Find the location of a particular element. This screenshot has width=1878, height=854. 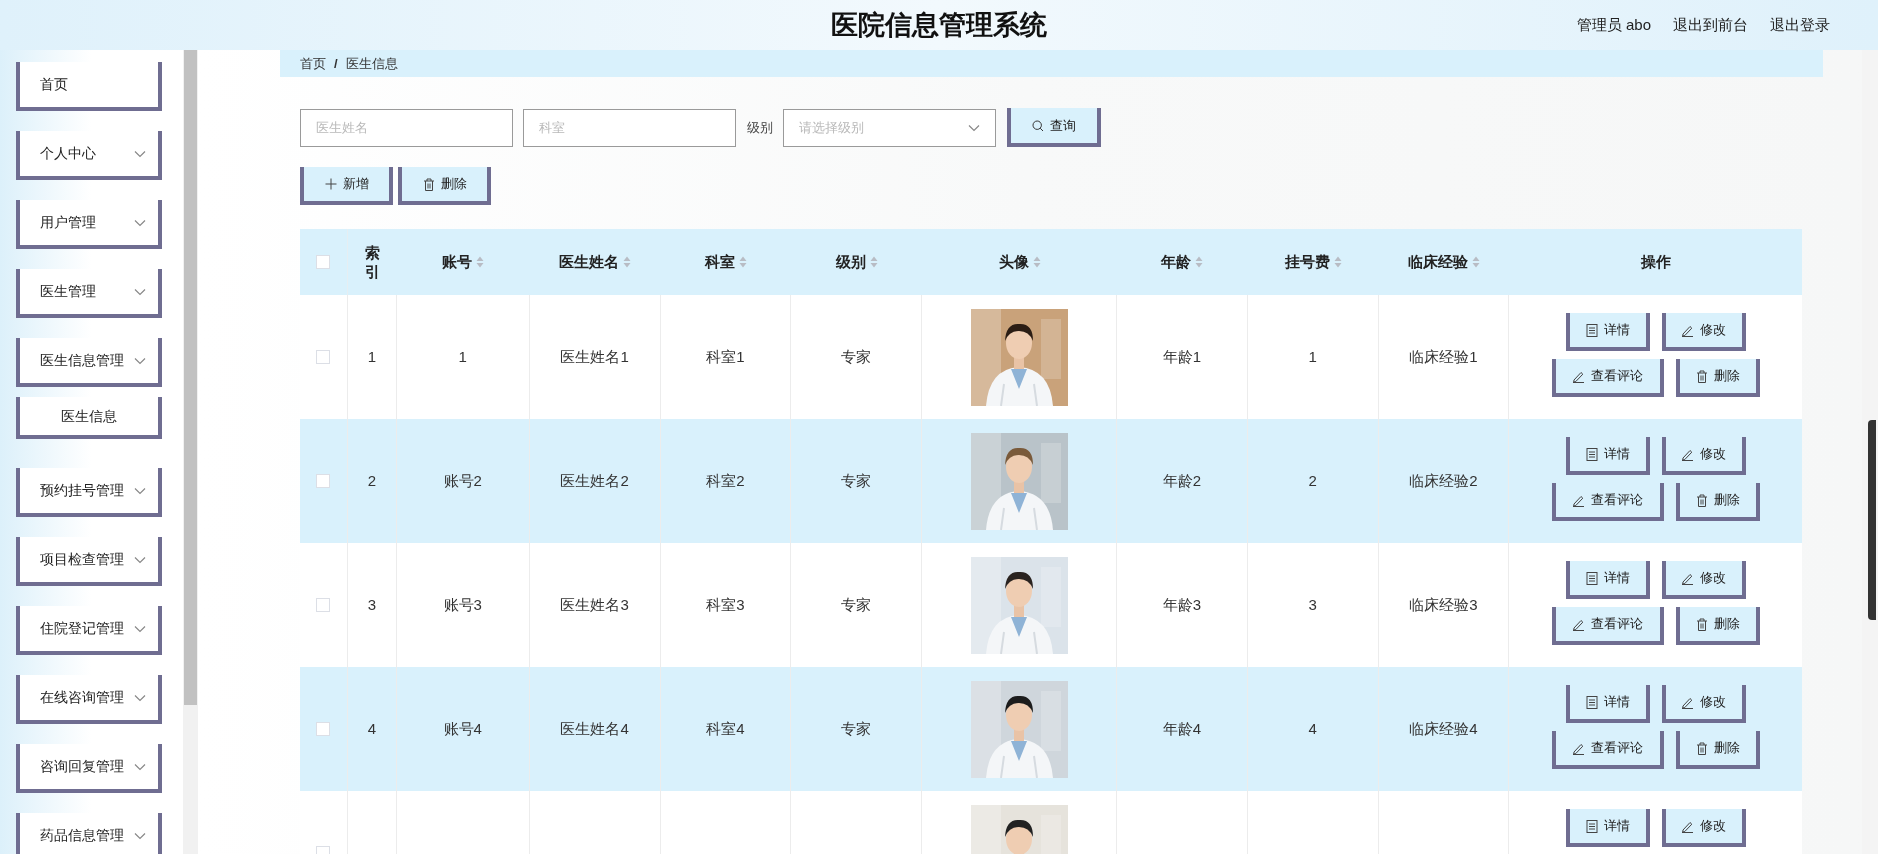

sidebar-item: 医生管理 is located at coordinates (89, 293).